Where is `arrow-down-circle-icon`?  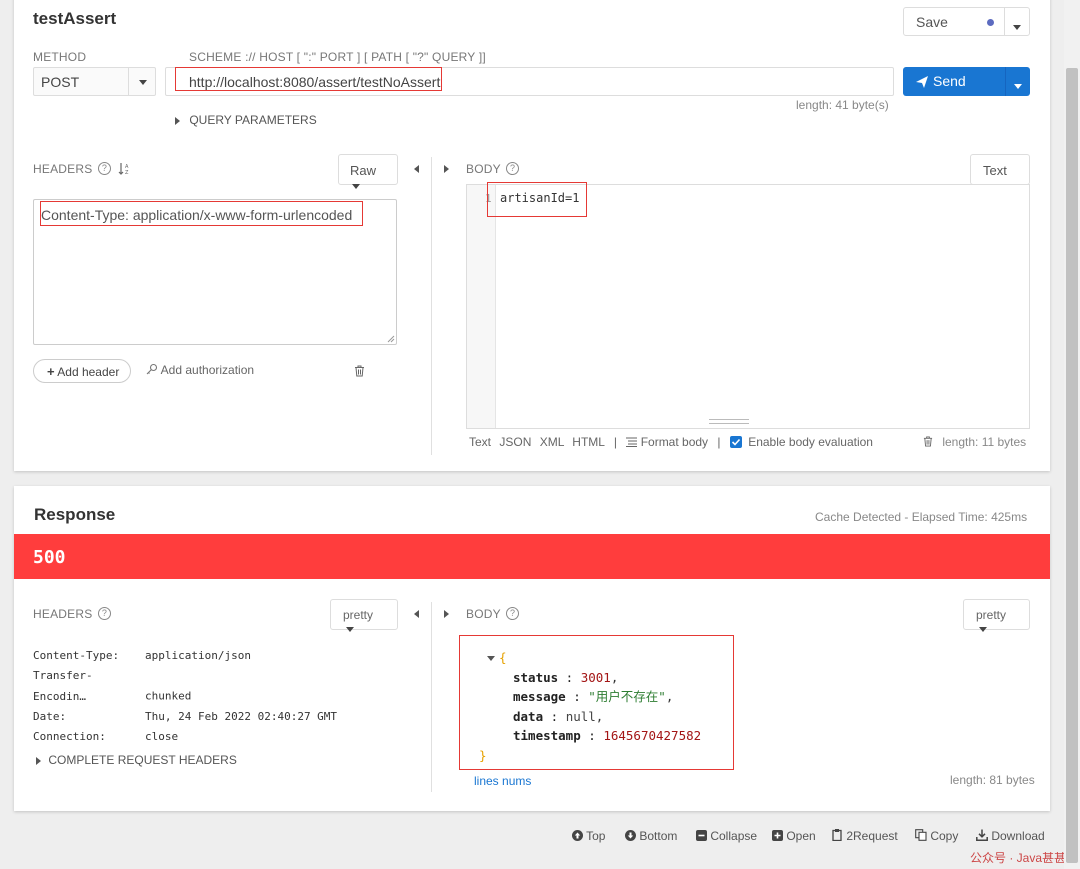 arrow-down-circle-icon is located at coordinates (630, 835).